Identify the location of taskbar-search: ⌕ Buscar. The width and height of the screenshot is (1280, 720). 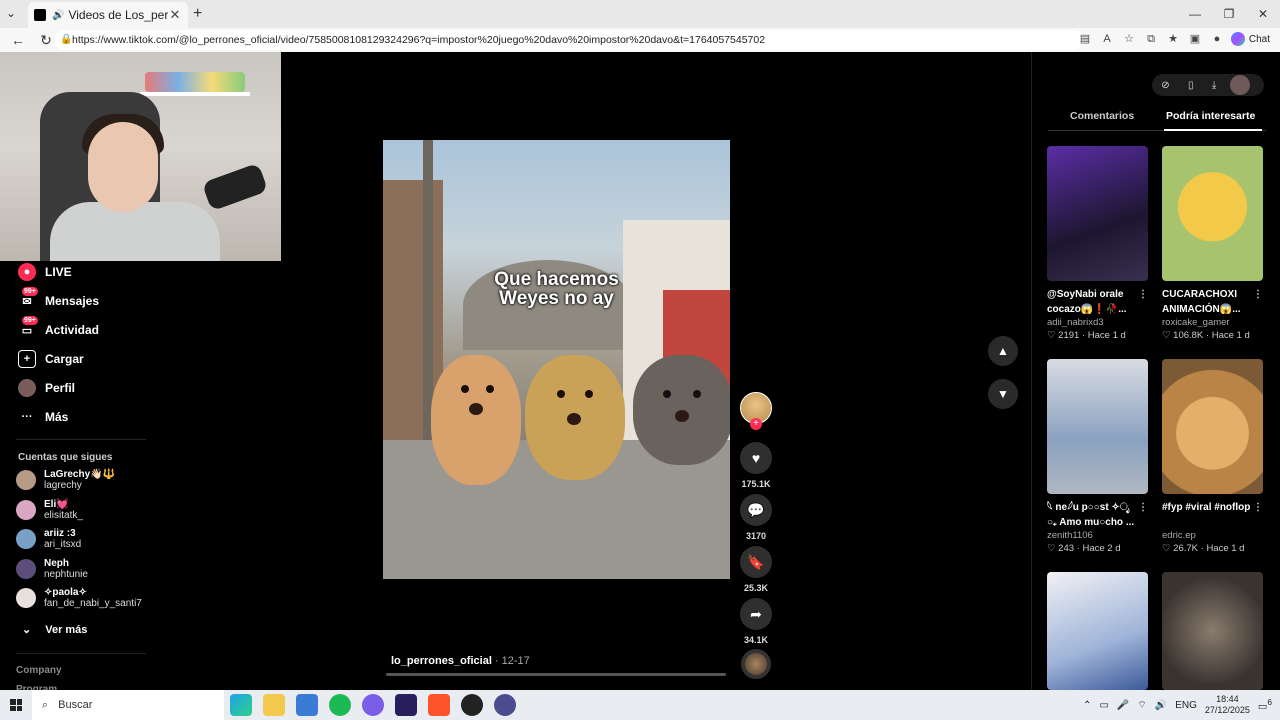
(128, 705).